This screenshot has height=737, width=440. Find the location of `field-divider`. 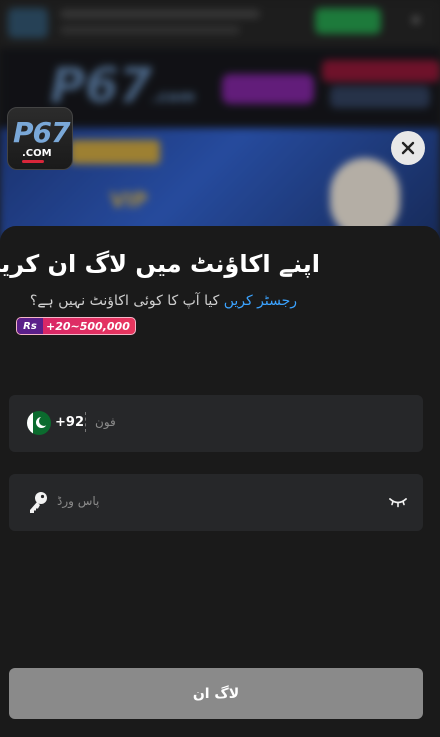

field-divider is located at coordinates (85, 422).